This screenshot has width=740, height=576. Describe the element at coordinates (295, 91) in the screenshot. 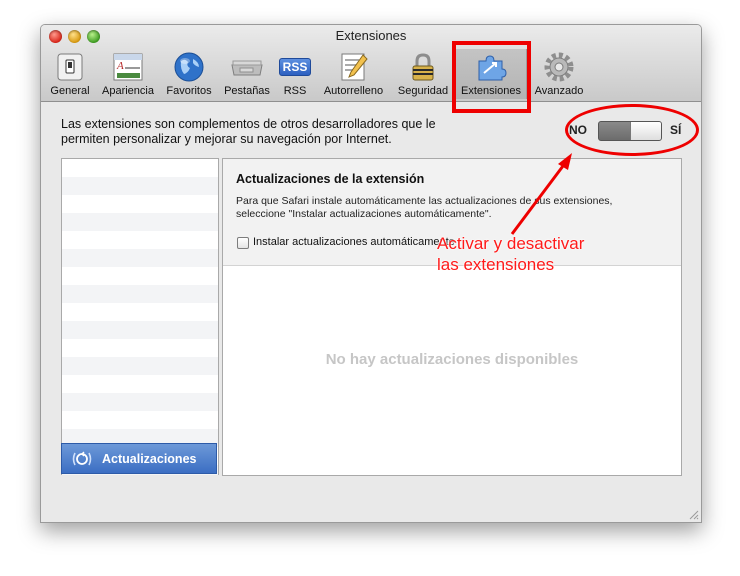

I see `toolbar-label: RSS` at that location.